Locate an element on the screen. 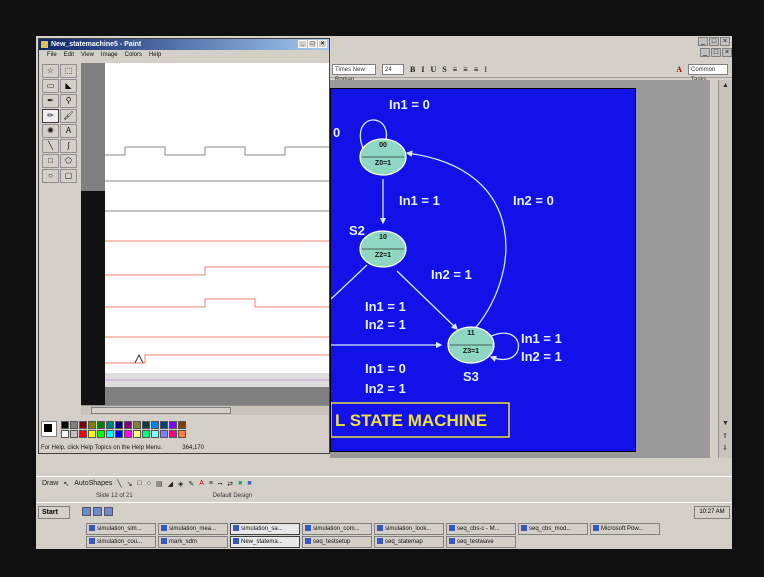 This screenshot has height=577, width=764. picker-icon: ✒ is located at coordinates (50, 101).